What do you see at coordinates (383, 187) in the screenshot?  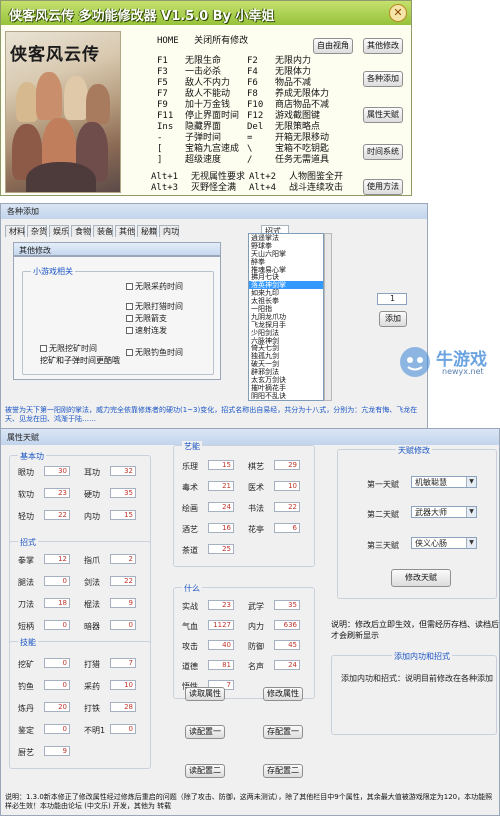 I see `usage-button: 使用方法` at bounding box center [383, 187].